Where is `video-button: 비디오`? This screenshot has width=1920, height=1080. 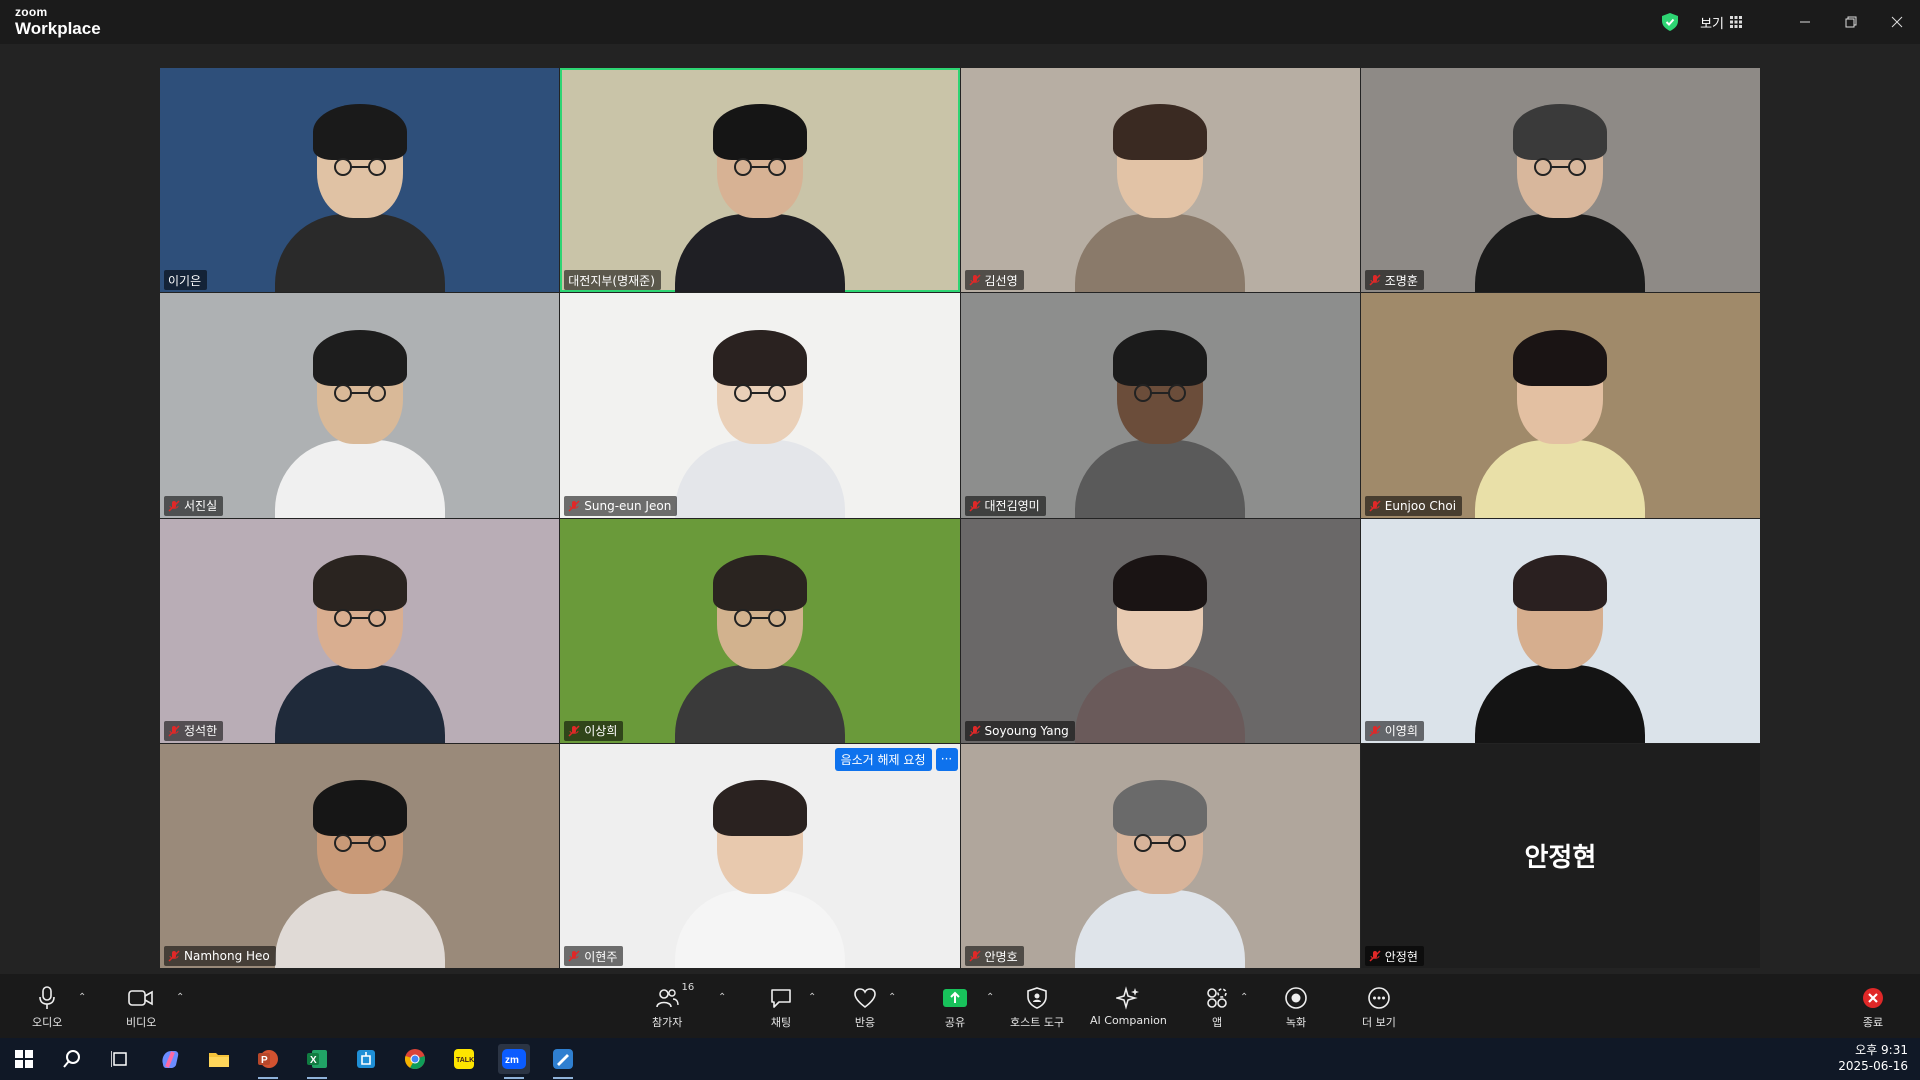
video-button: 비디오 is located at coordinates (141, 1007).